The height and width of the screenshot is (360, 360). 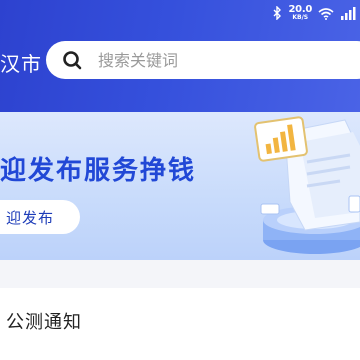 I want to click on network-speed-unit: KB/S, so click(x=300, y=17).